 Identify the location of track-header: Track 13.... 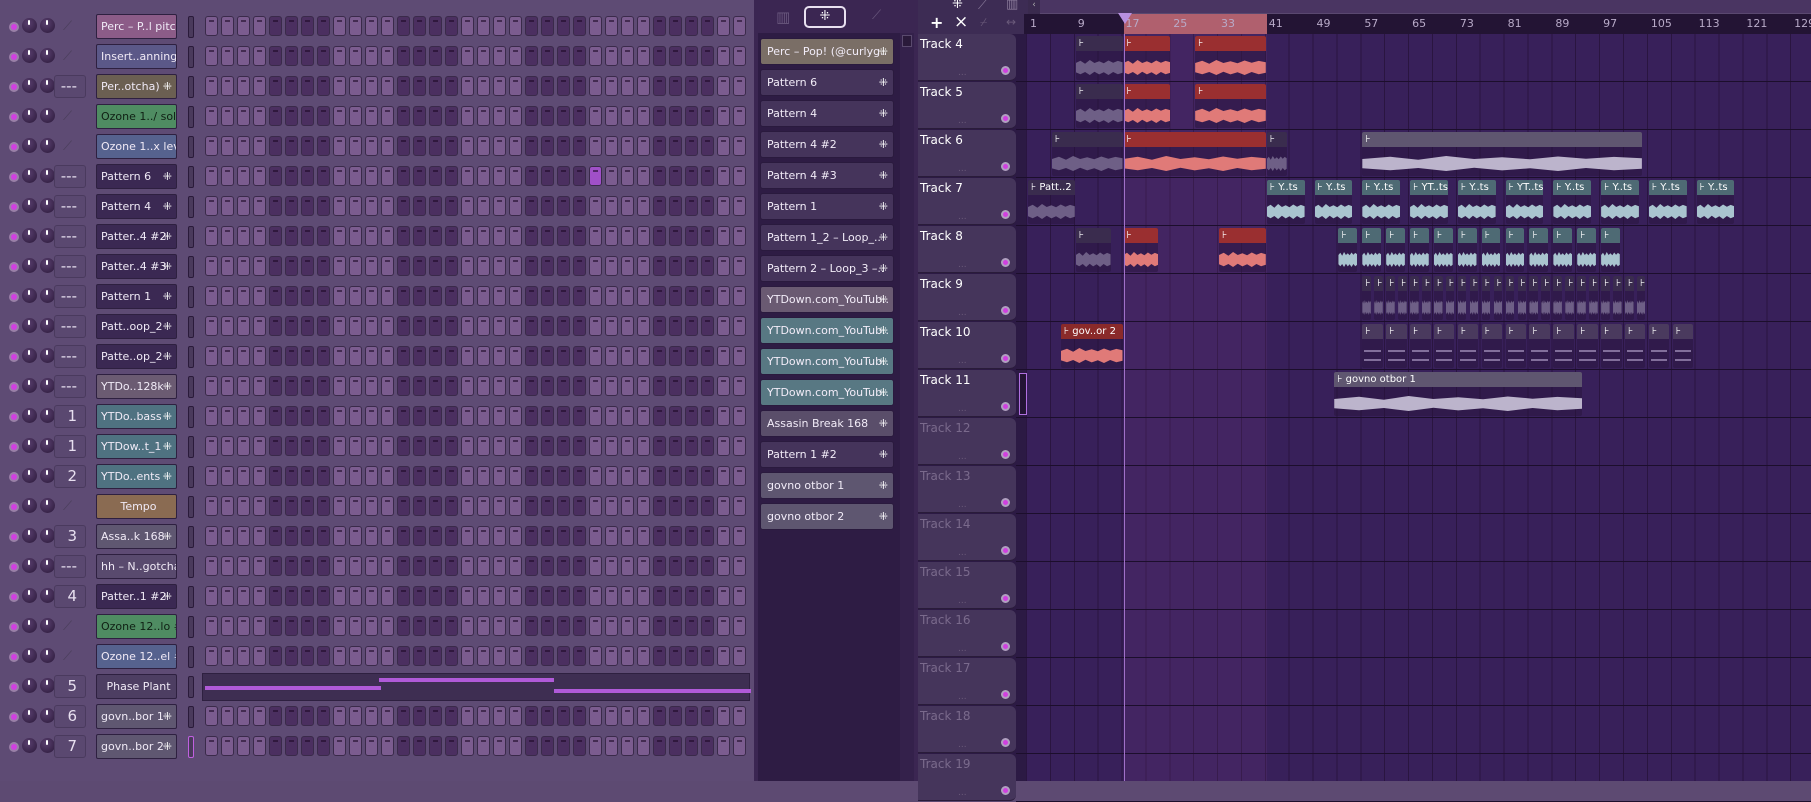
(967, 489).